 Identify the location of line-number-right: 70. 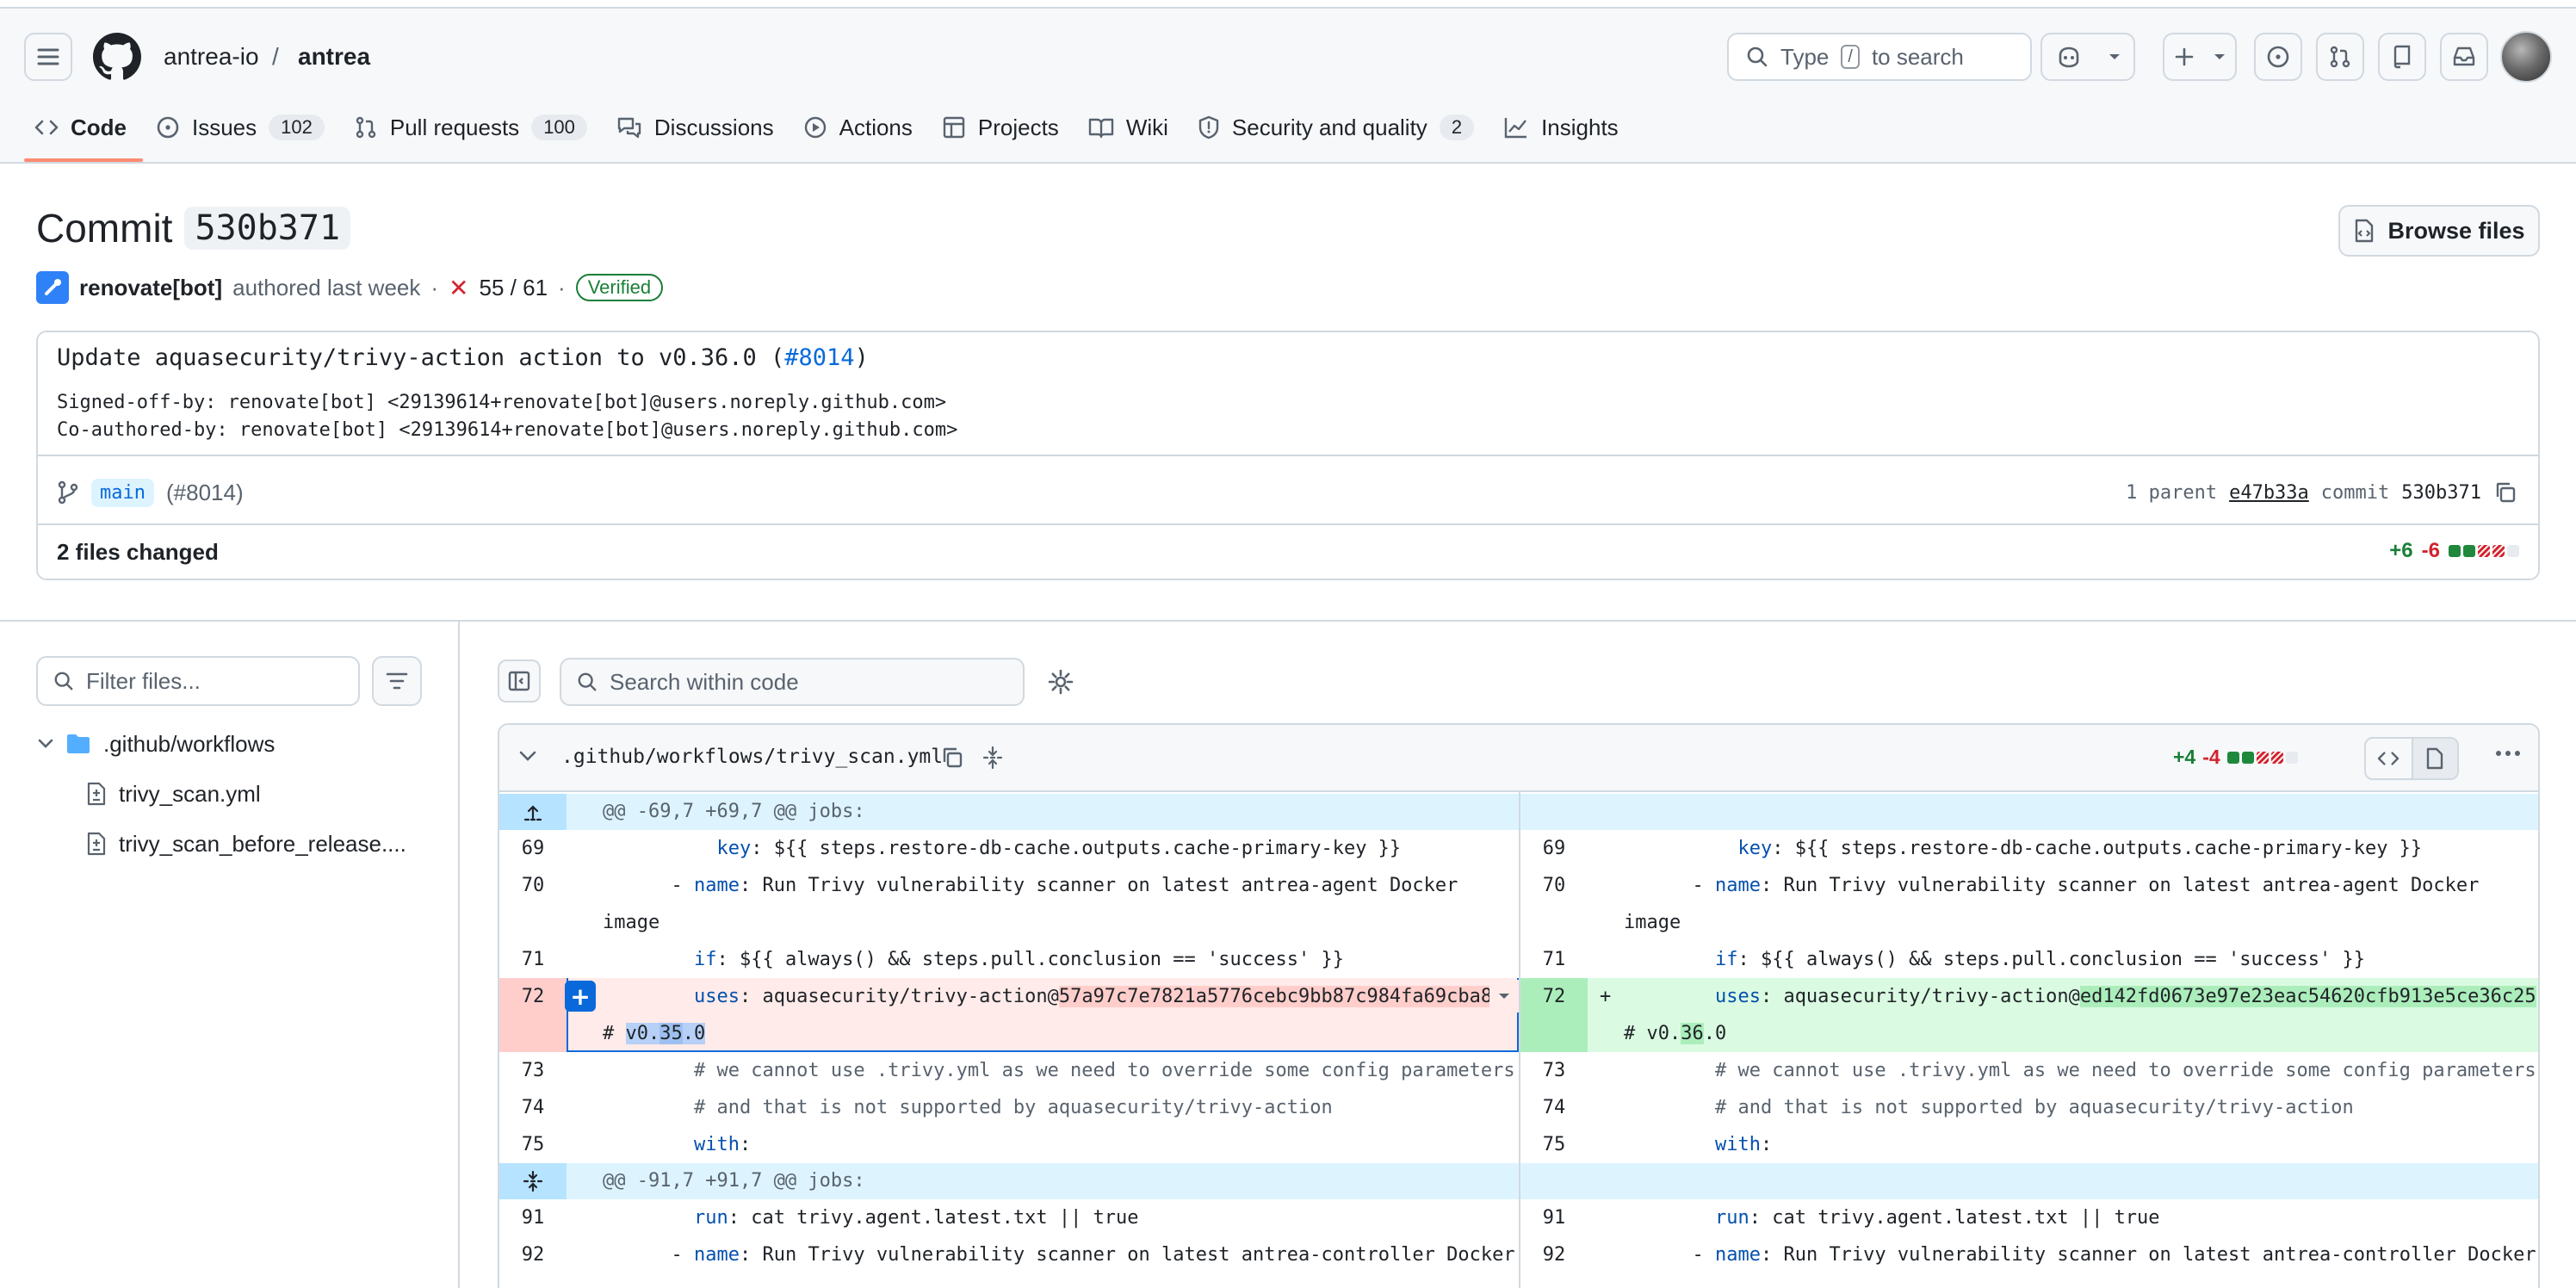
(1554, 885).